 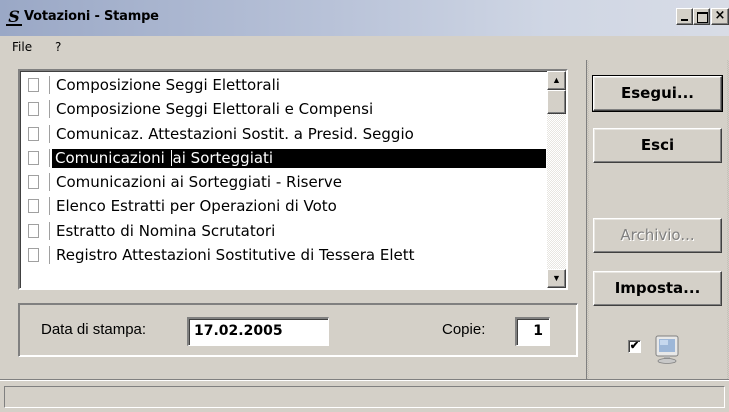 I want to click on print-options-panel: Data di stampa: 17.02.2005 Copie: 1, so click(x=298, y=330).